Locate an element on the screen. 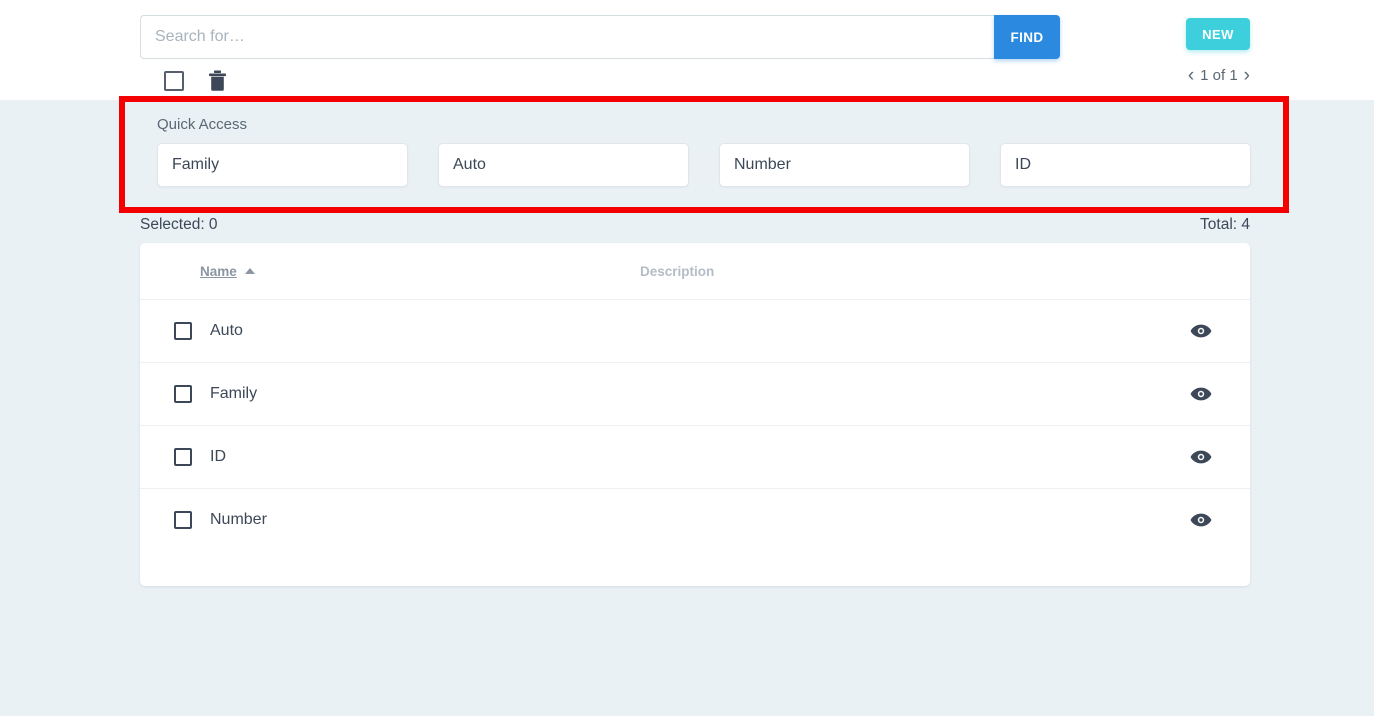  table-row: Auto is located at coordinates (695, 330).